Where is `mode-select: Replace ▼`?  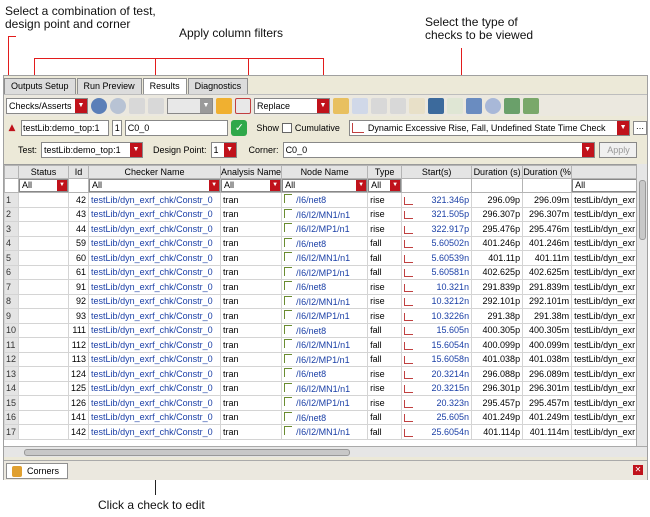 mode-select: Replace ▼ is located at coordinates (292, 105).